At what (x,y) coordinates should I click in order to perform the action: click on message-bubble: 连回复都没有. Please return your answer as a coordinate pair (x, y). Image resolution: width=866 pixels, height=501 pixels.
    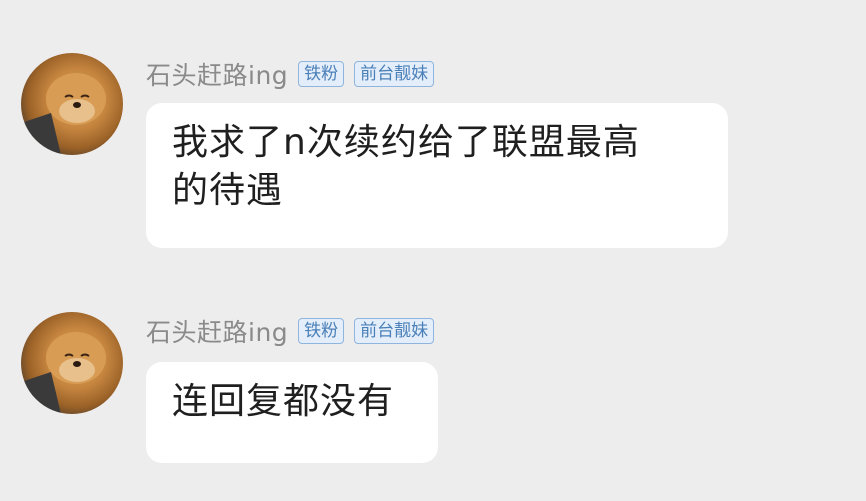
    Looking at the image, I should click on (292, 412).